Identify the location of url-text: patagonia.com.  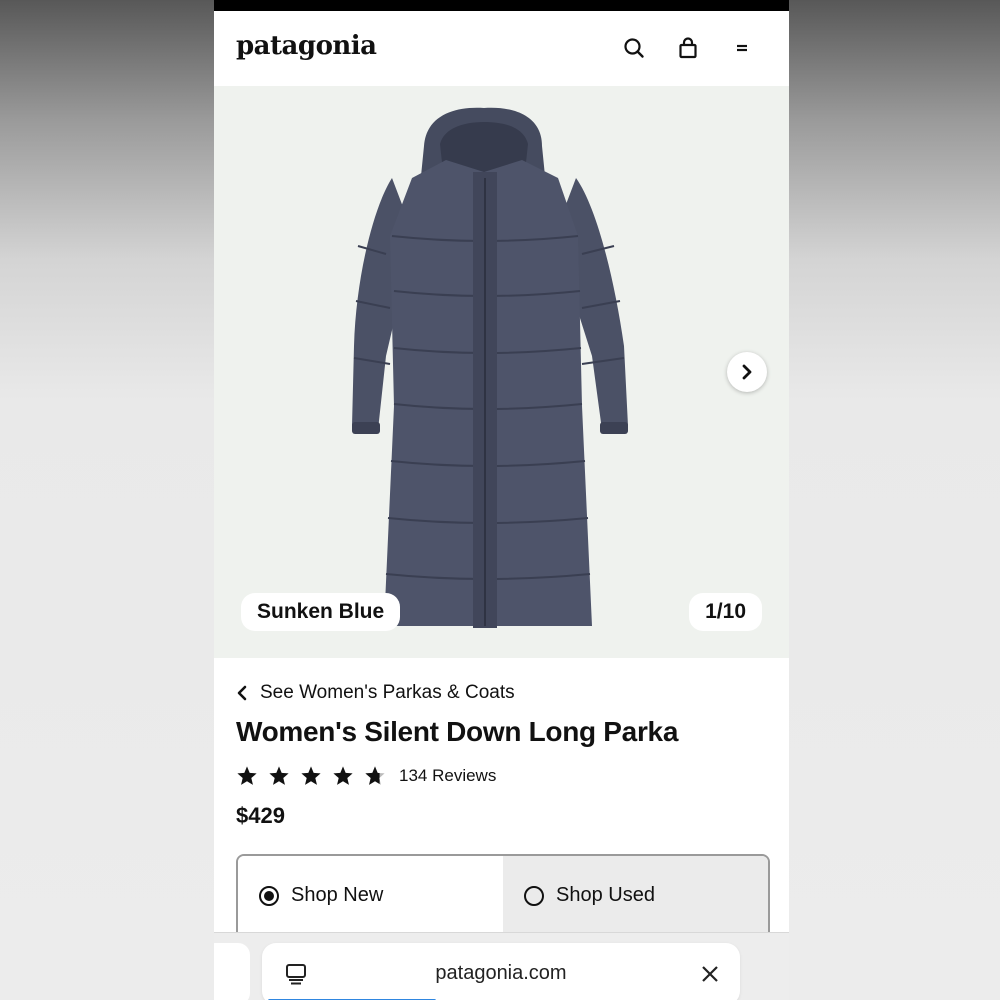
(501, 973).